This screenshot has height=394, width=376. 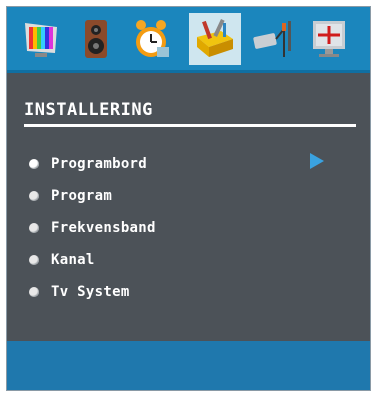 I want to click on menu-item-kanal: Kanal, so click(x=179, y=260).